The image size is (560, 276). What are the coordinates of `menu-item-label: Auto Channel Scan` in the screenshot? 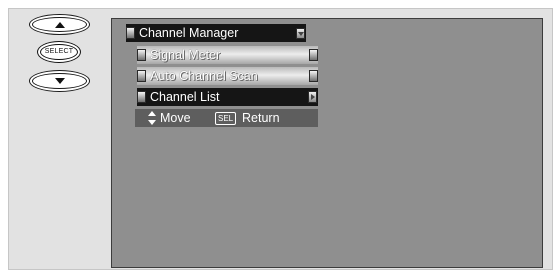 It's located at (204, 76).